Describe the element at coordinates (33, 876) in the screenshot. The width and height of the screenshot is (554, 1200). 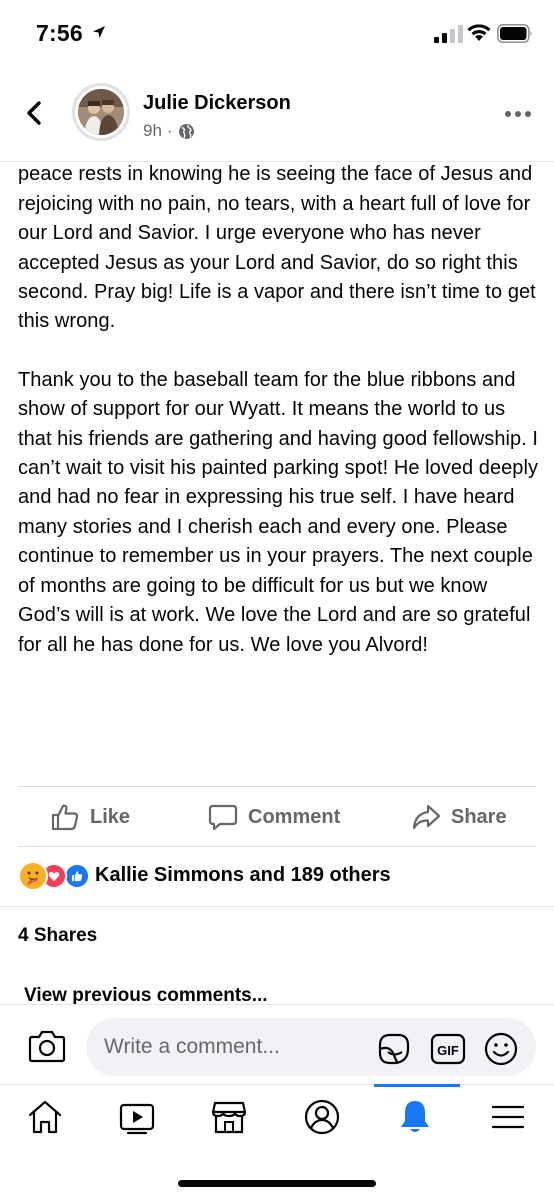
I see `care-reaction-icon` at that location.